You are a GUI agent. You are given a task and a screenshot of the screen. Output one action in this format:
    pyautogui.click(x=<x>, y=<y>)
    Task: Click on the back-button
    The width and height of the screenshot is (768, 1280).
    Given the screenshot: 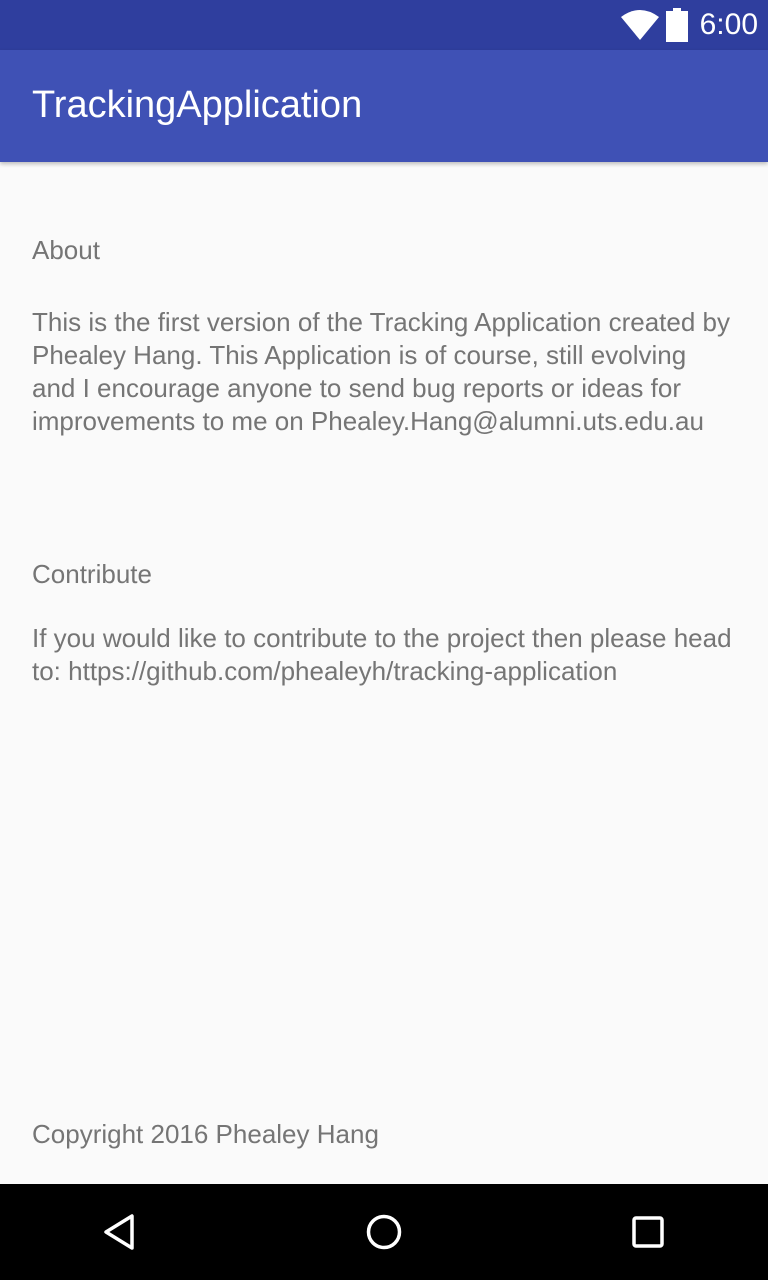 What is the action you would take?
    pyautogui.click(x=120, y=1232)
    